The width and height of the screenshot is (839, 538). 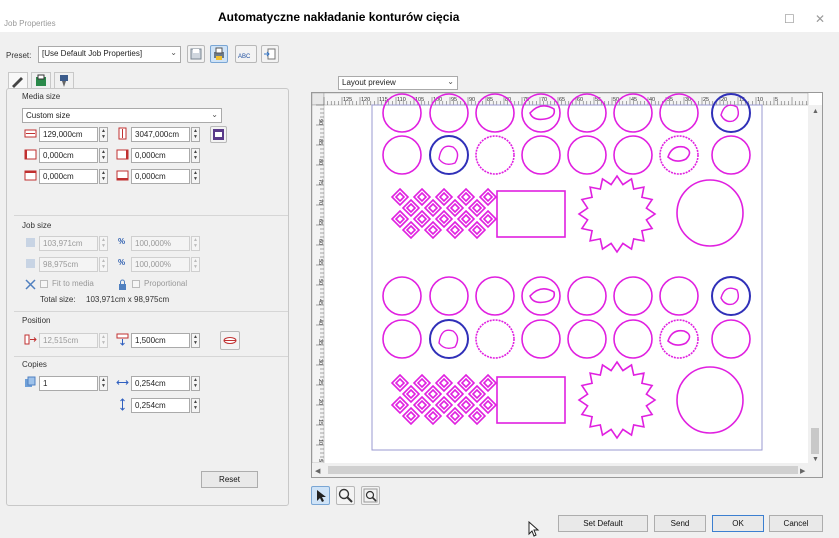 What do you see at coordinates (796, 523) in the screenshot?
I see `cancel-button: Cancel` at bounding box center [796, 523].